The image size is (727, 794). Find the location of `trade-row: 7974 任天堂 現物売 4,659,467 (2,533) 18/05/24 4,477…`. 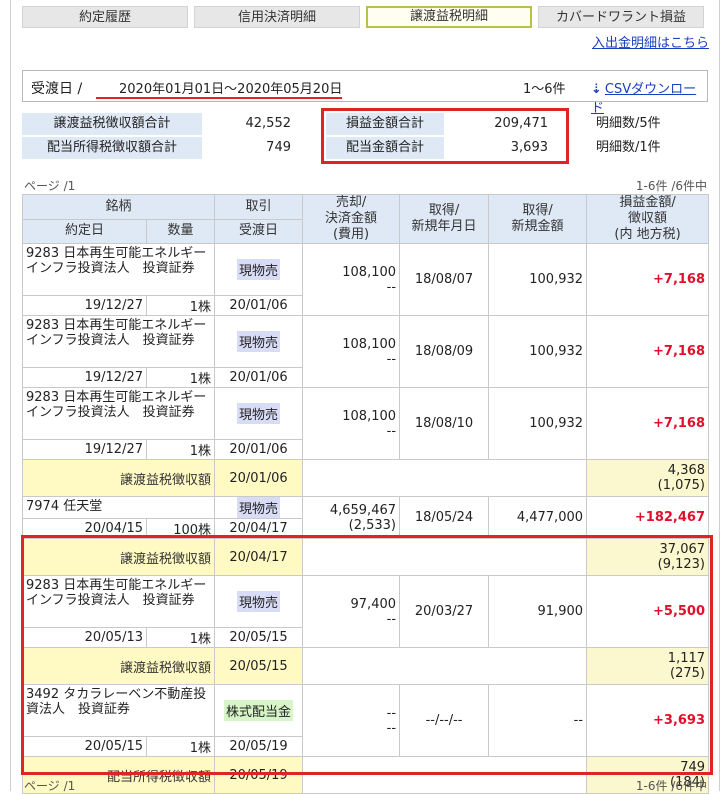

trade-row: 7974 任天堂 現物売 4,659,467 (2,533) 18/05/24 4,477… is located at coordinates (365, 517).